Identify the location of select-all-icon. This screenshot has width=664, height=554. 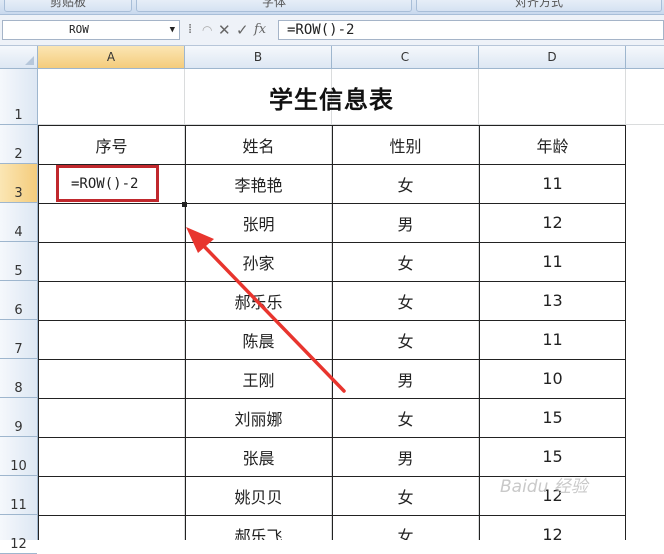
(29, 60).